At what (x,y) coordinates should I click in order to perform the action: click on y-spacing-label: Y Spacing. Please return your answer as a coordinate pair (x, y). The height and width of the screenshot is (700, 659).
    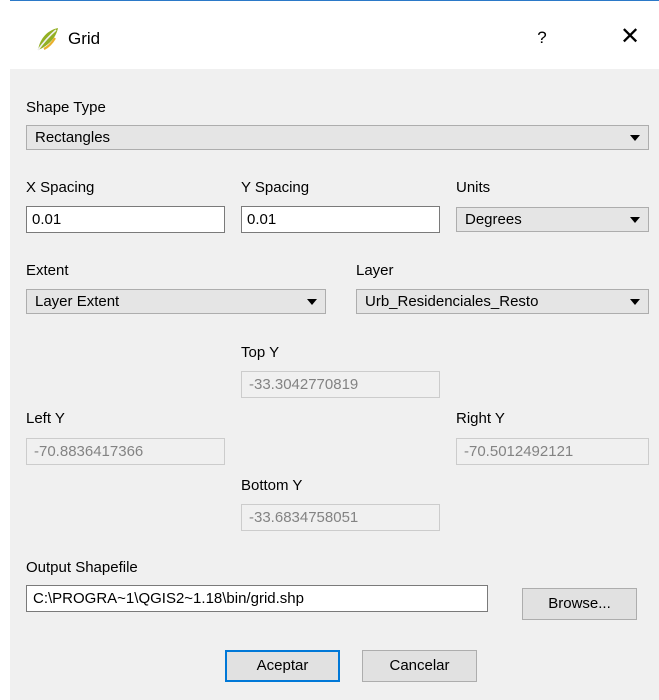
    Looking at the image, I should click on (275, 187).